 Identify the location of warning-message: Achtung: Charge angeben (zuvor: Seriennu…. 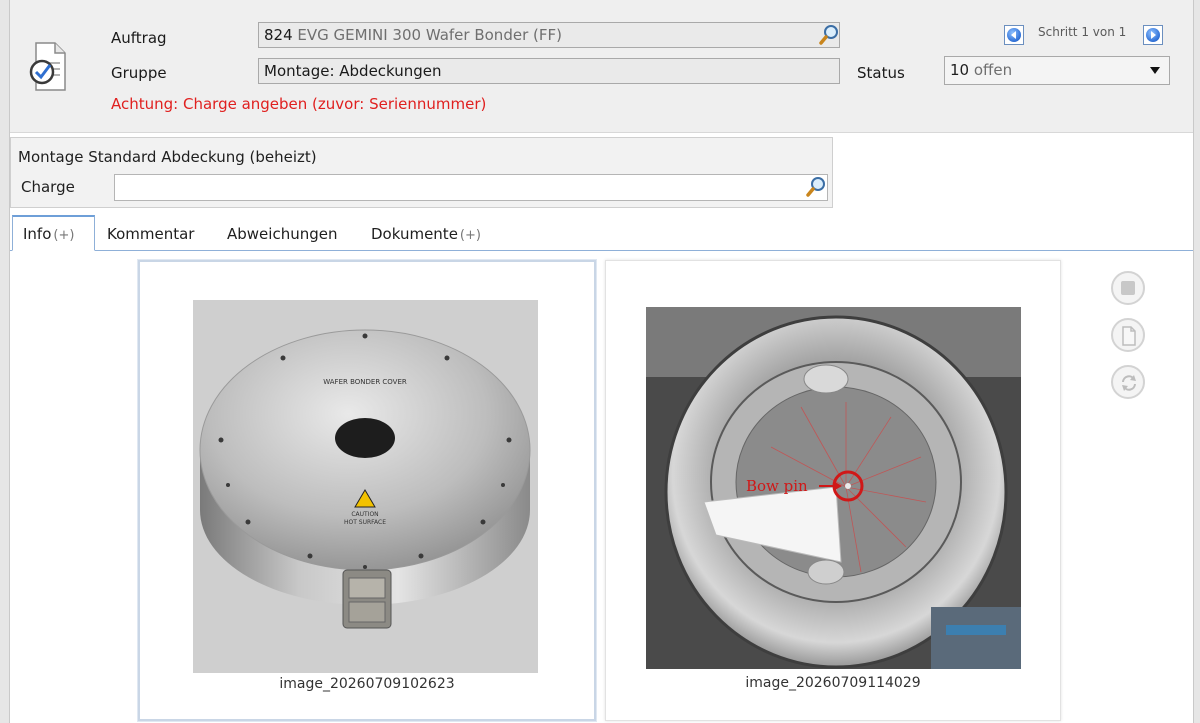
(299, 104).